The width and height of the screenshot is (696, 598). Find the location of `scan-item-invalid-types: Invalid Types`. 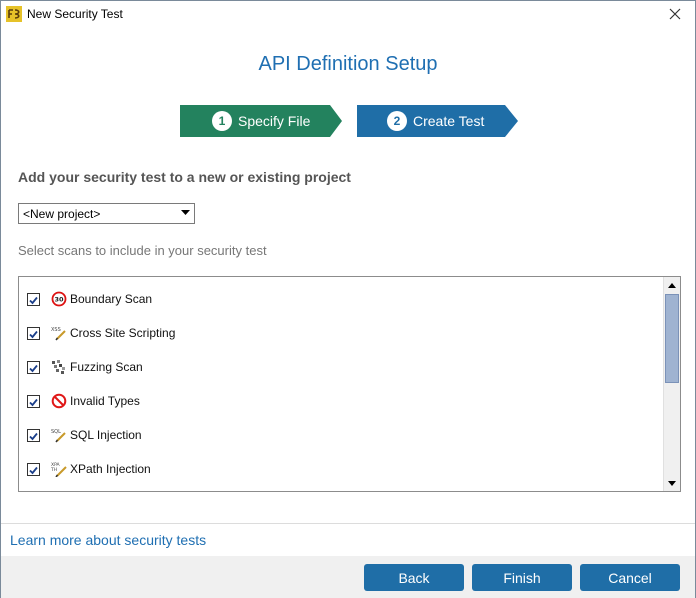

scan-item-invalid-types: Invalid Types is located at coordinates (339, 401).